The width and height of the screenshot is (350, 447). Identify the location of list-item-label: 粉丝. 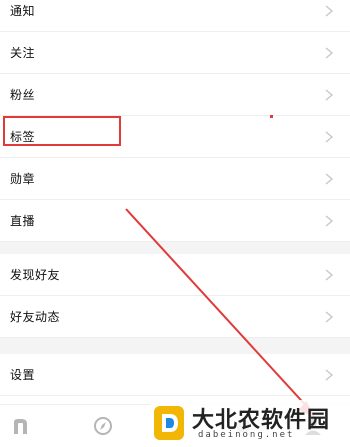
(23, 95).